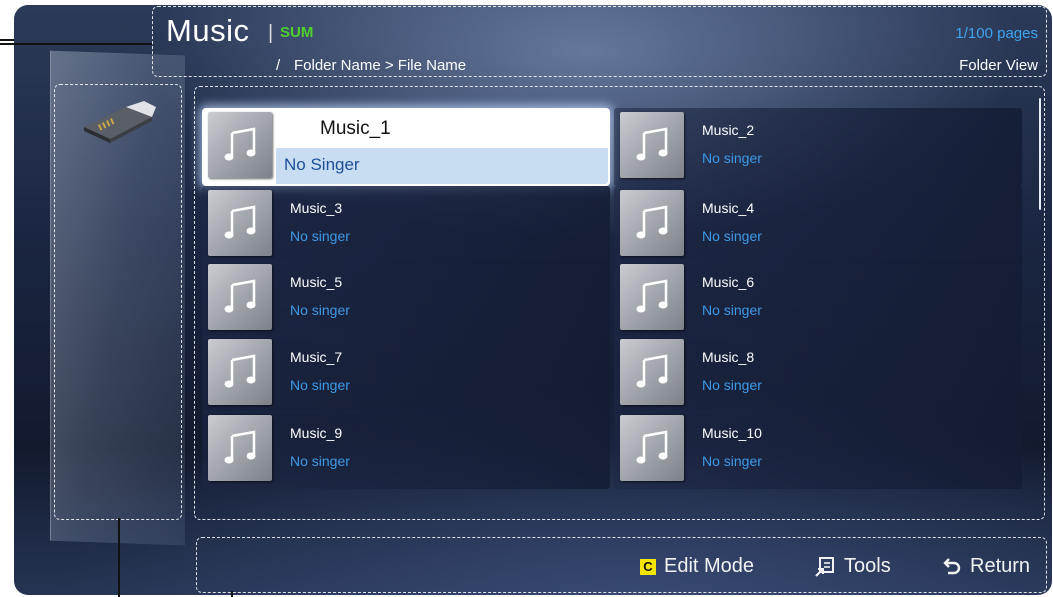  Describe the element at coordinates (118, 302) in the screenshot. I see `device-annotation-frame` at that location.